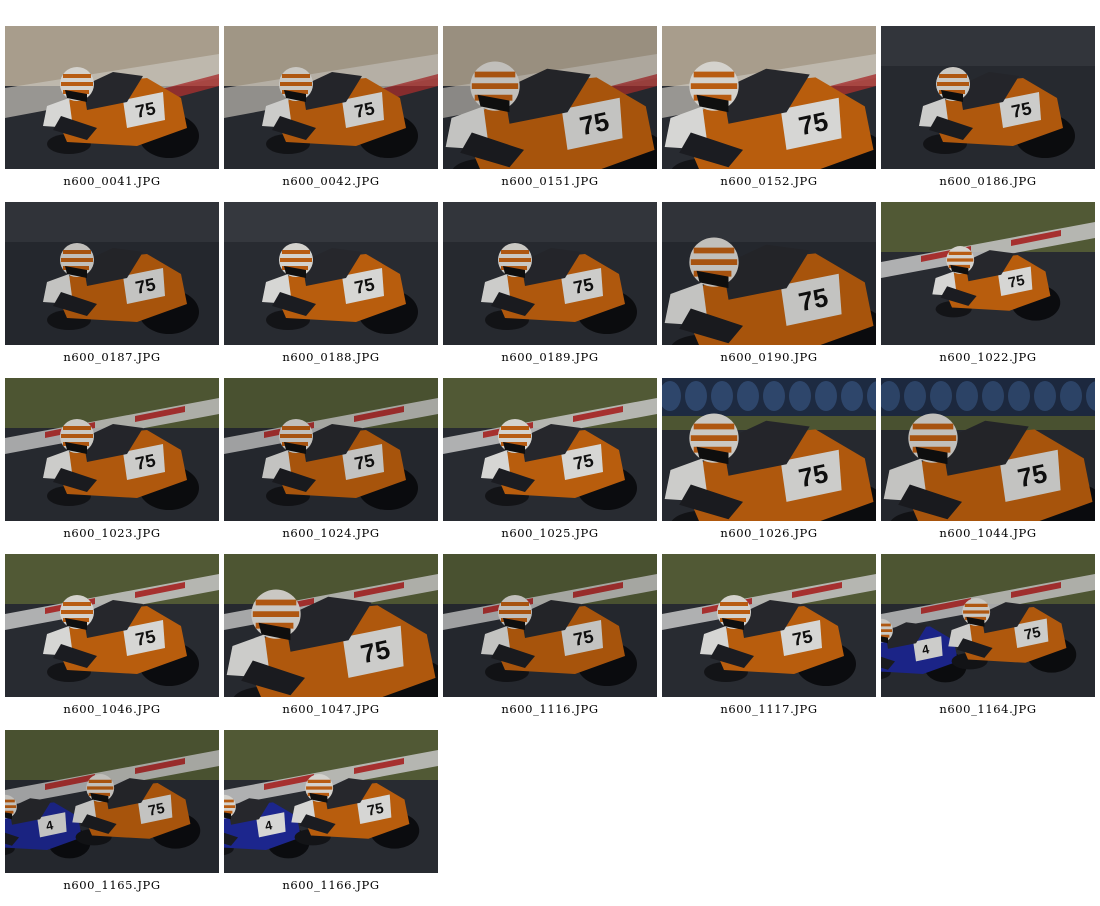 This screenshot has height=906, width=1100. What do you see at coordinates (112, 357) in the screenshot?
I see `thumbnail-caption: n600_0187.JPG` at bounding box center [112, 357].